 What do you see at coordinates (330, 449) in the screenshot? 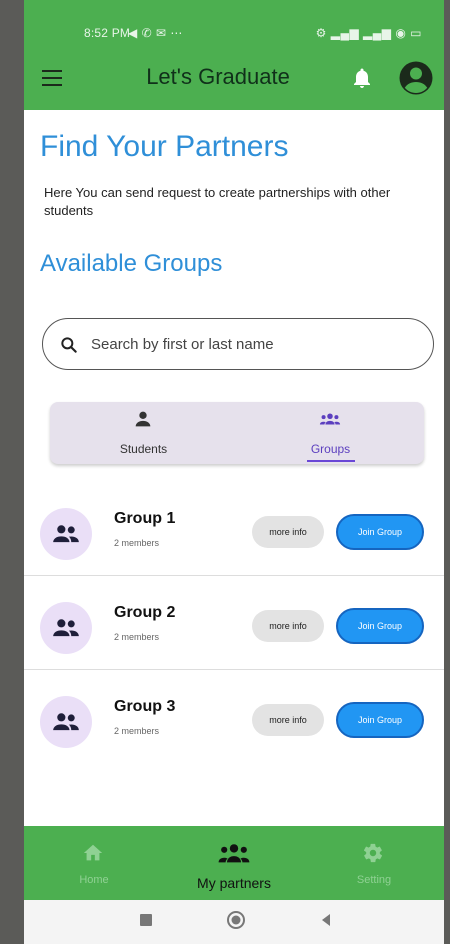
I see `tab-groups-label: Groups` at bounding box center [330, 449].